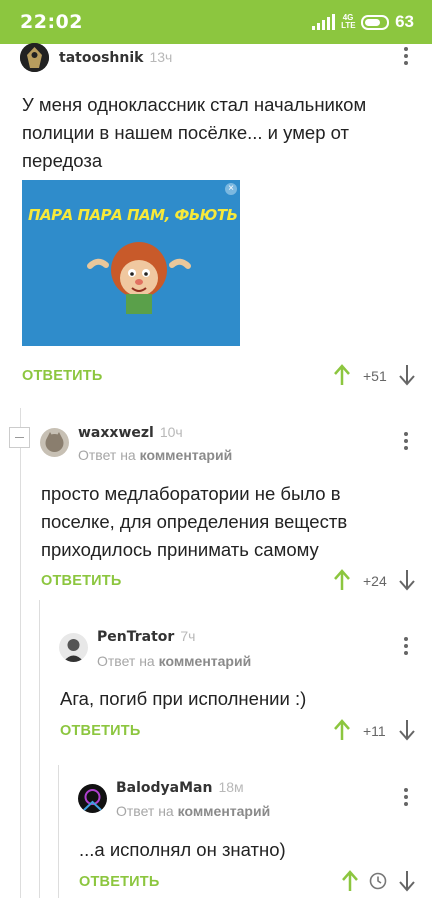 The image size is (432, 898). What do you see at coordinates (375, 22) in the screenshot?
I see `battery-icon` at bounding box center [375, 22].